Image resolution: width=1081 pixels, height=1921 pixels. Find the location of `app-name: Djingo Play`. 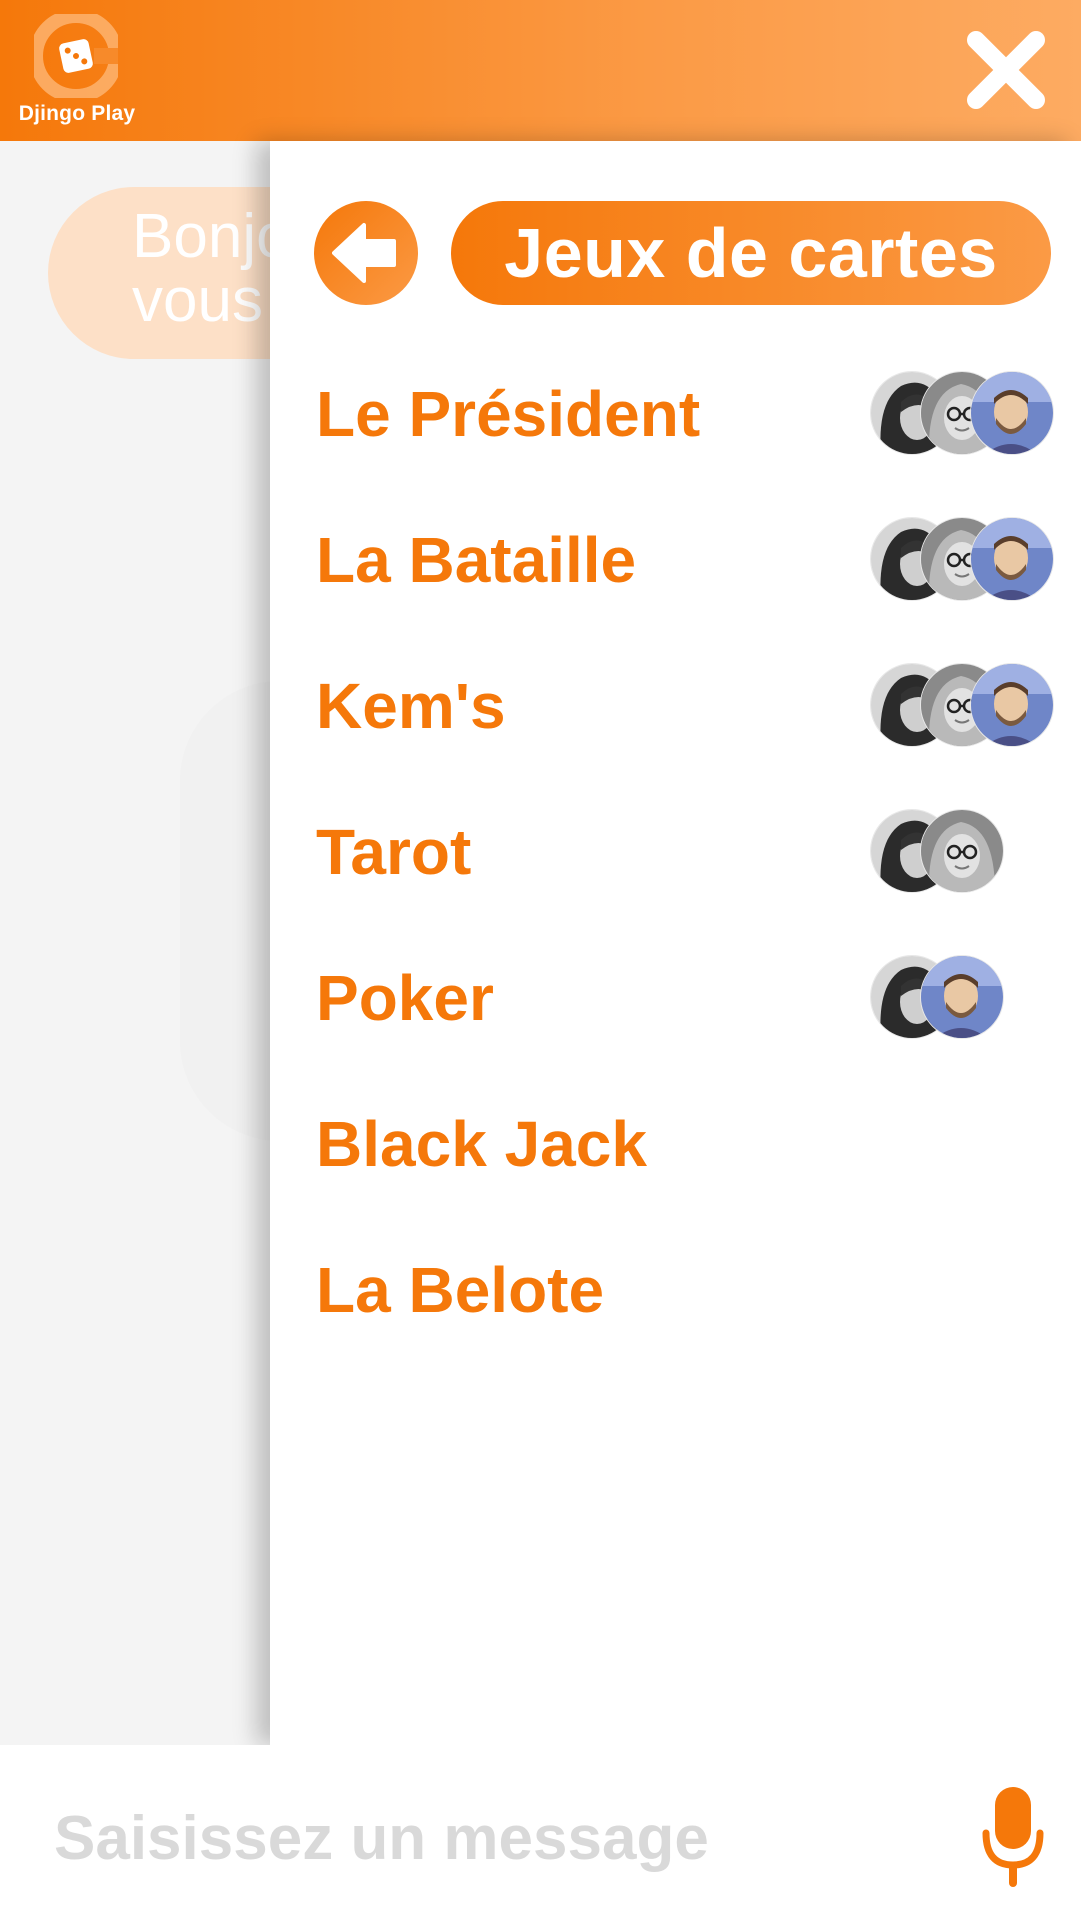

app-name: Djingo Play is located at coordinates (77, 113).